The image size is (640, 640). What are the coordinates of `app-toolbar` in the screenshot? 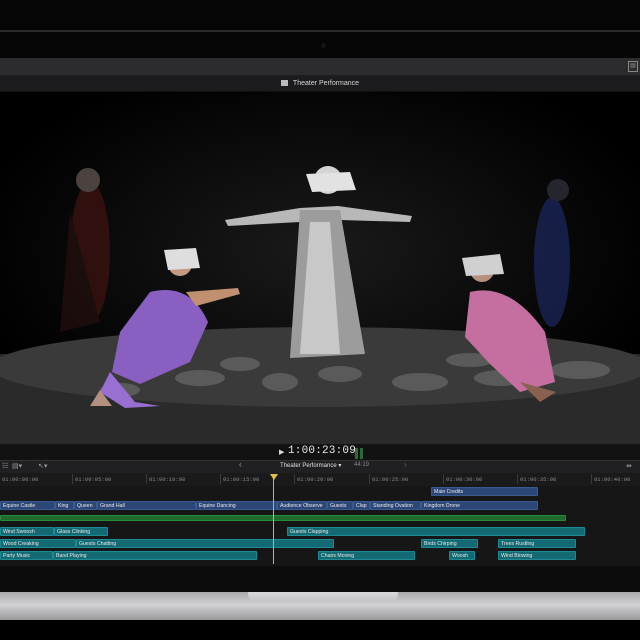 It's located at (320, 66).